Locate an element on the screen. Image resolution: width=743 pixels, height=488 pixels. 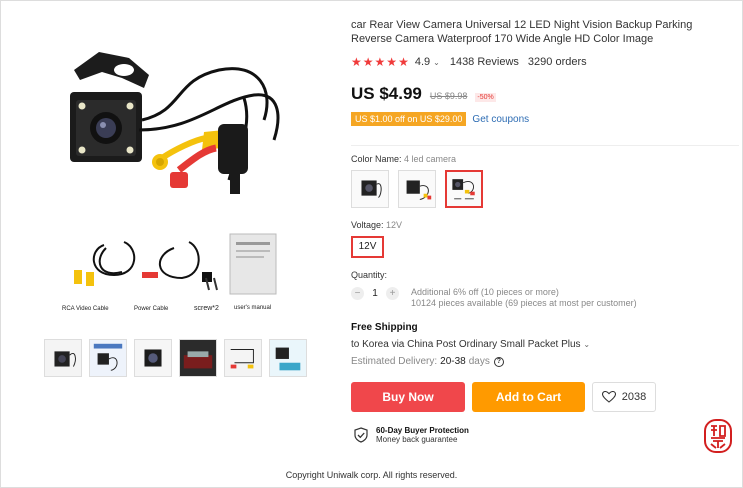
delivery-days-unit: days is located at coordinates (479, 361).